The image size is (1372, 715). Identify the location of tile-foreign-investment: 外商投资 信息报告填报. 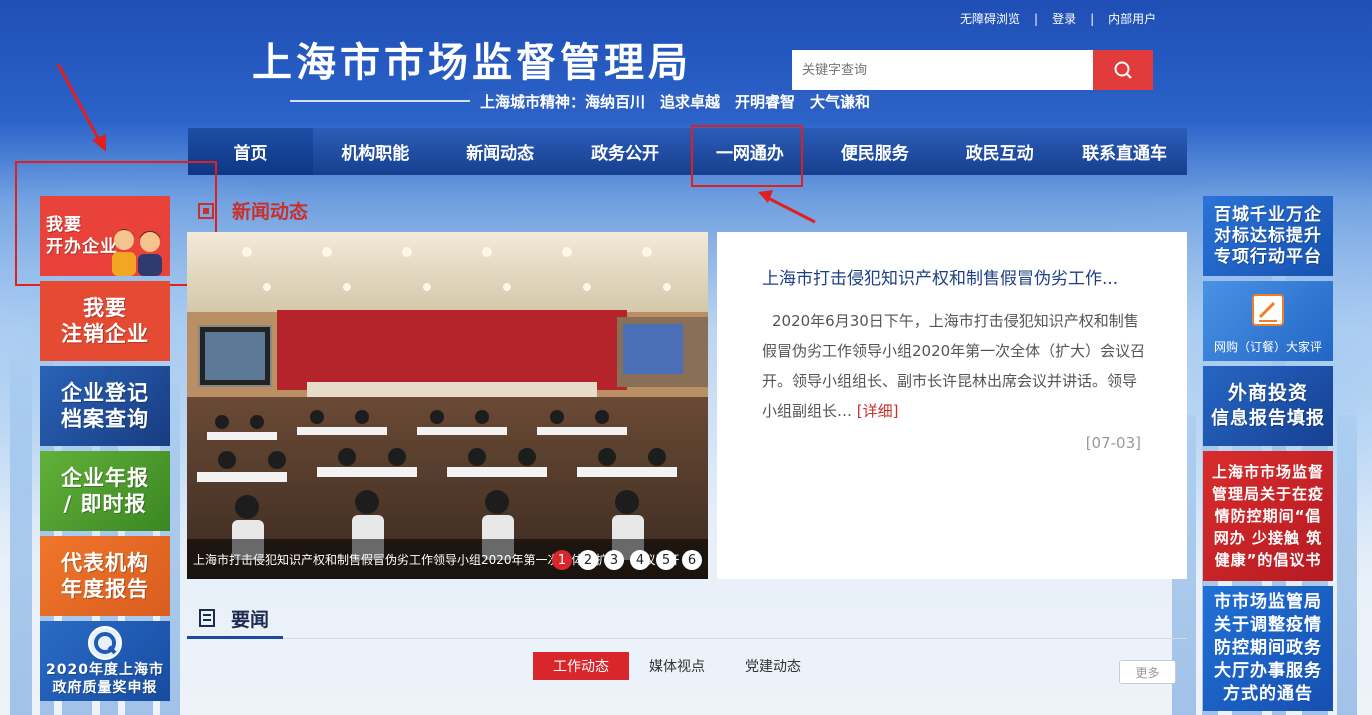
(1268, 406).